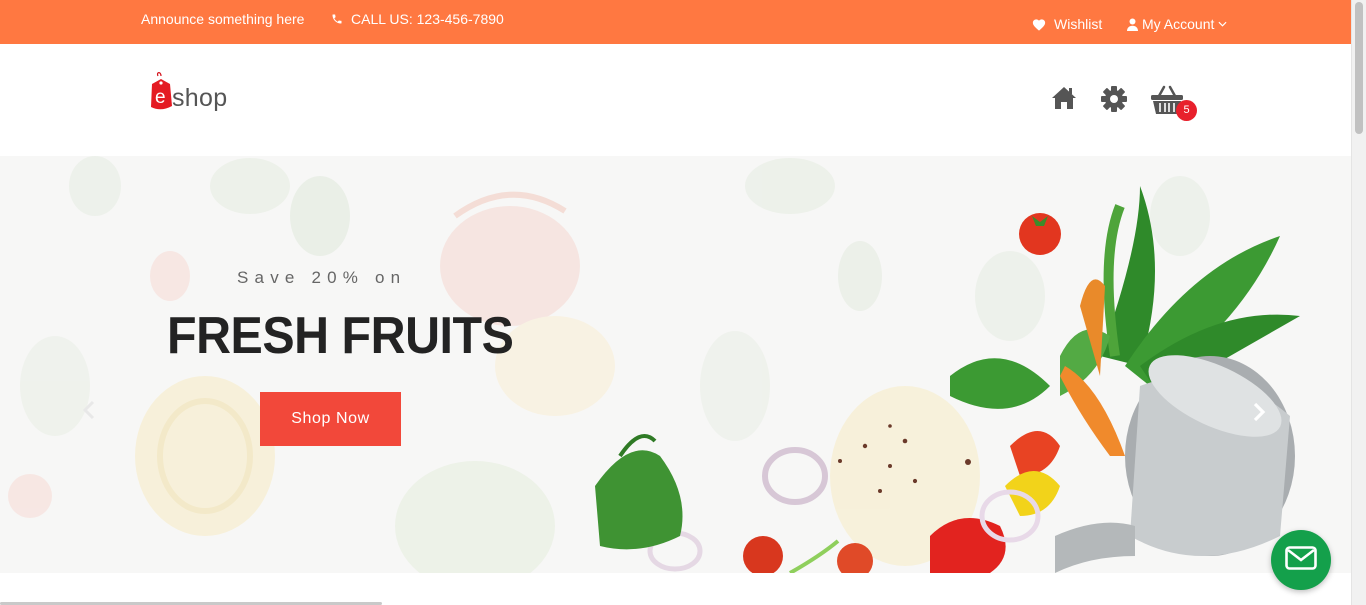 This screenshot has height=605, width=1366. What do you see at coordinates (1358, 302) in the screenshot?
I see `vertical-scrollbar` at bounding box center [1358, 302].